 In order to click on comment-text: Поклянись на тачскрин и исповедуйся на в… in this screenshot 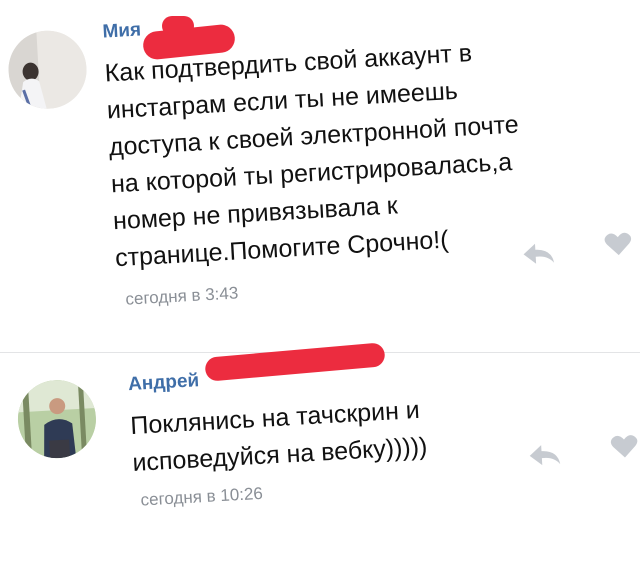, I will do `click(279, 436)`.